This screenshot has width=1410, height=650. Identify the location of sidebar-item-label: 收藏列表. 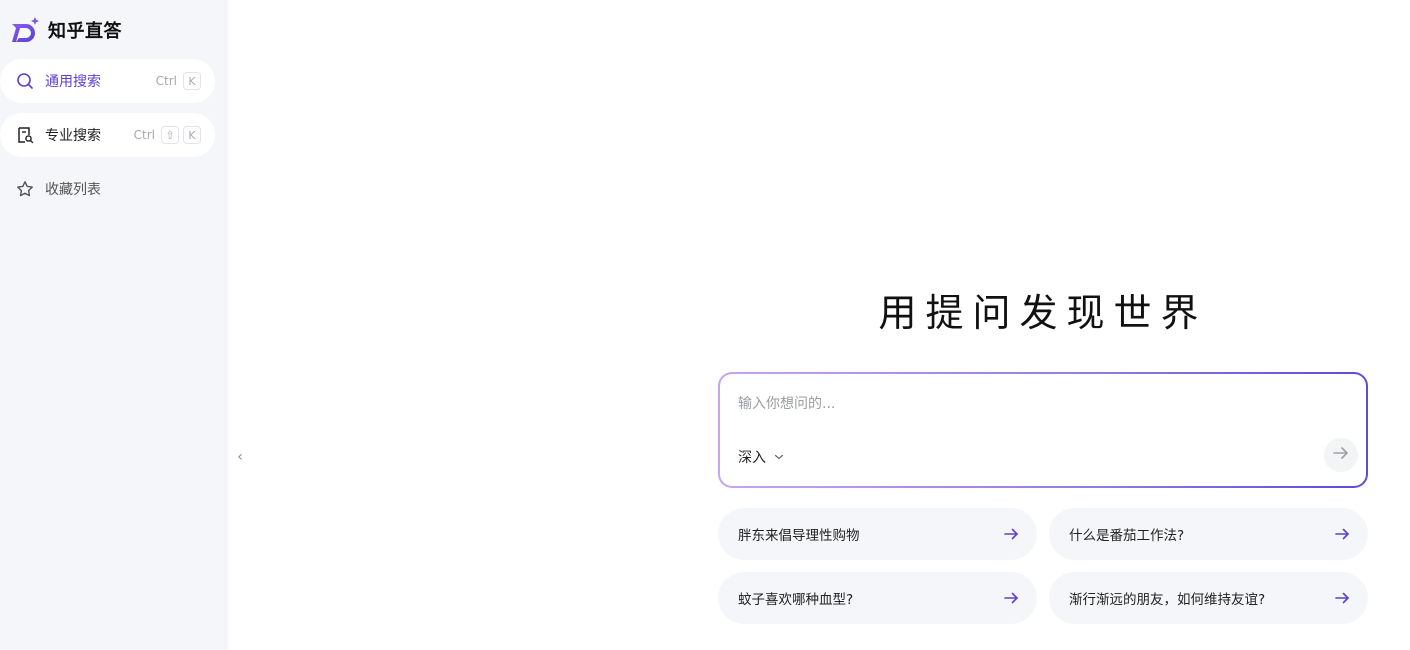
(73, 190).